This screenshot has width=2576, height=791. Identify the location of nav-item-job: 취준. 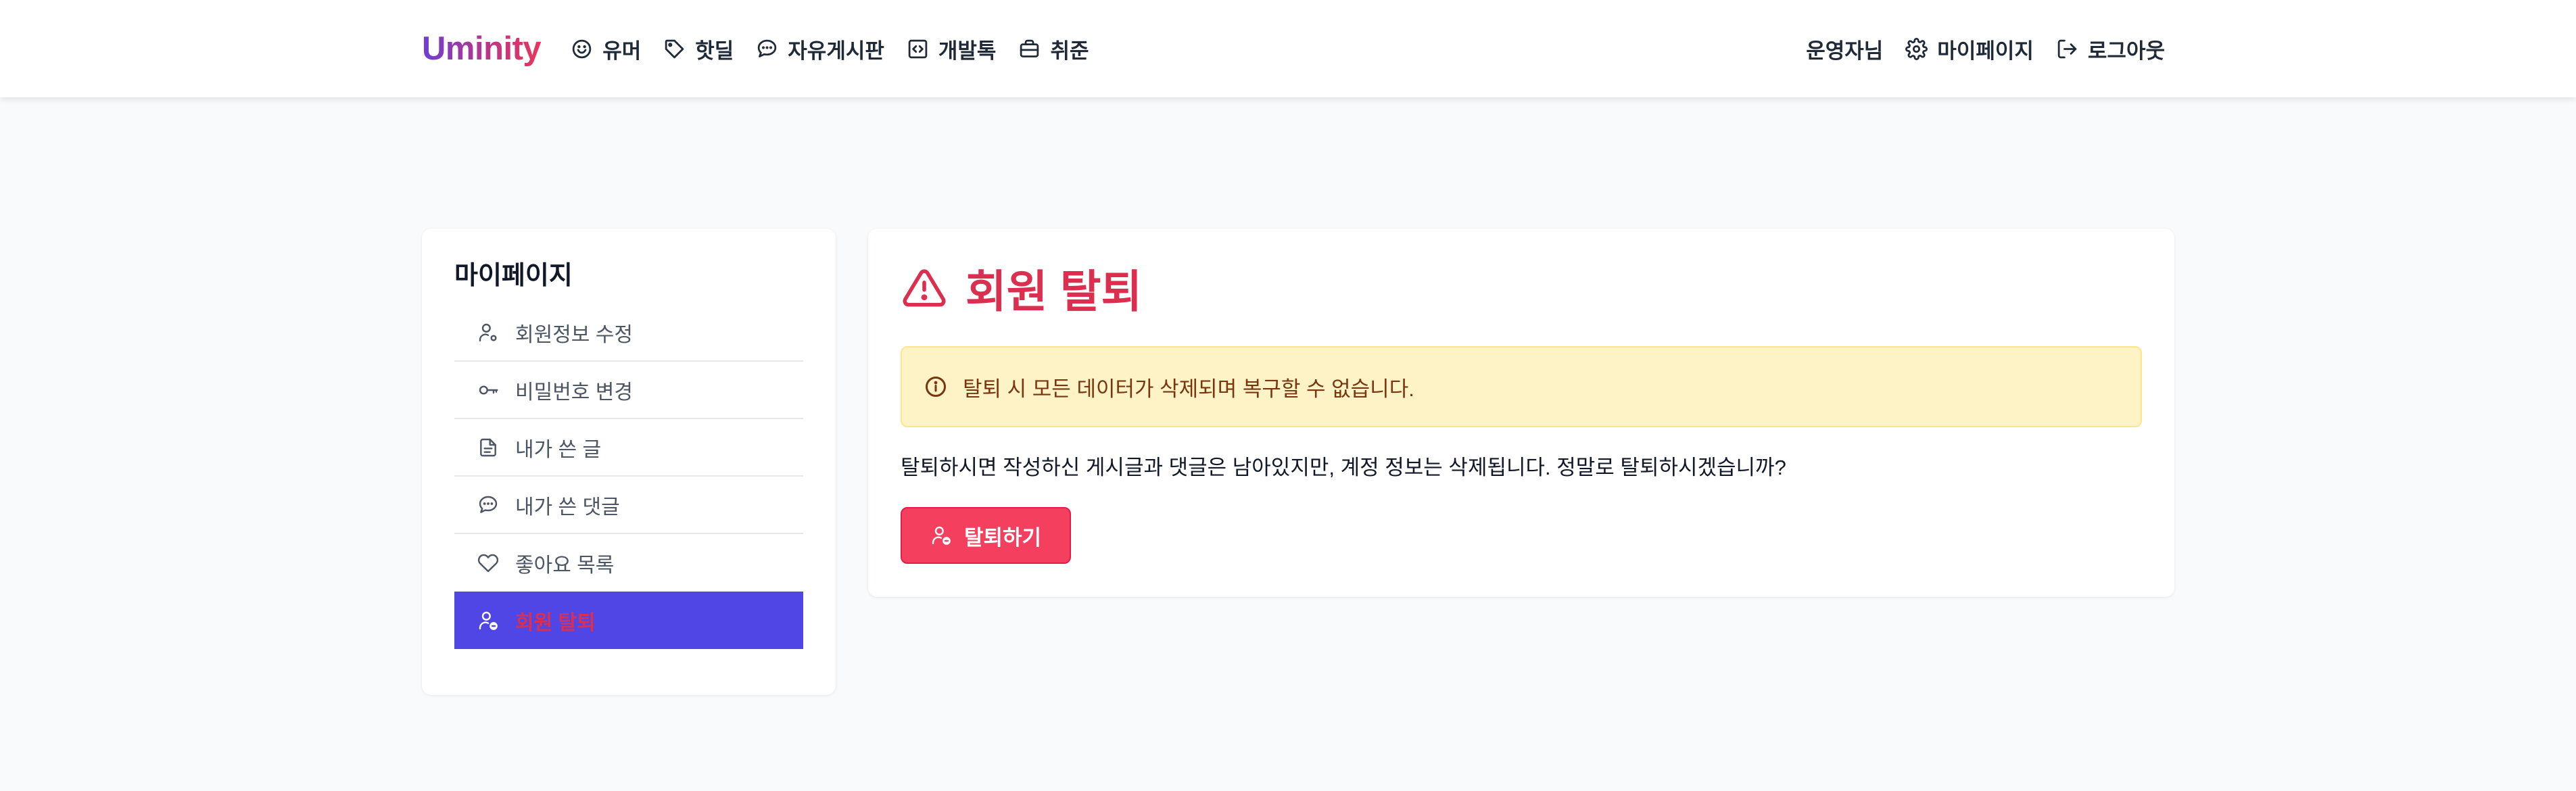
(1053, 49).